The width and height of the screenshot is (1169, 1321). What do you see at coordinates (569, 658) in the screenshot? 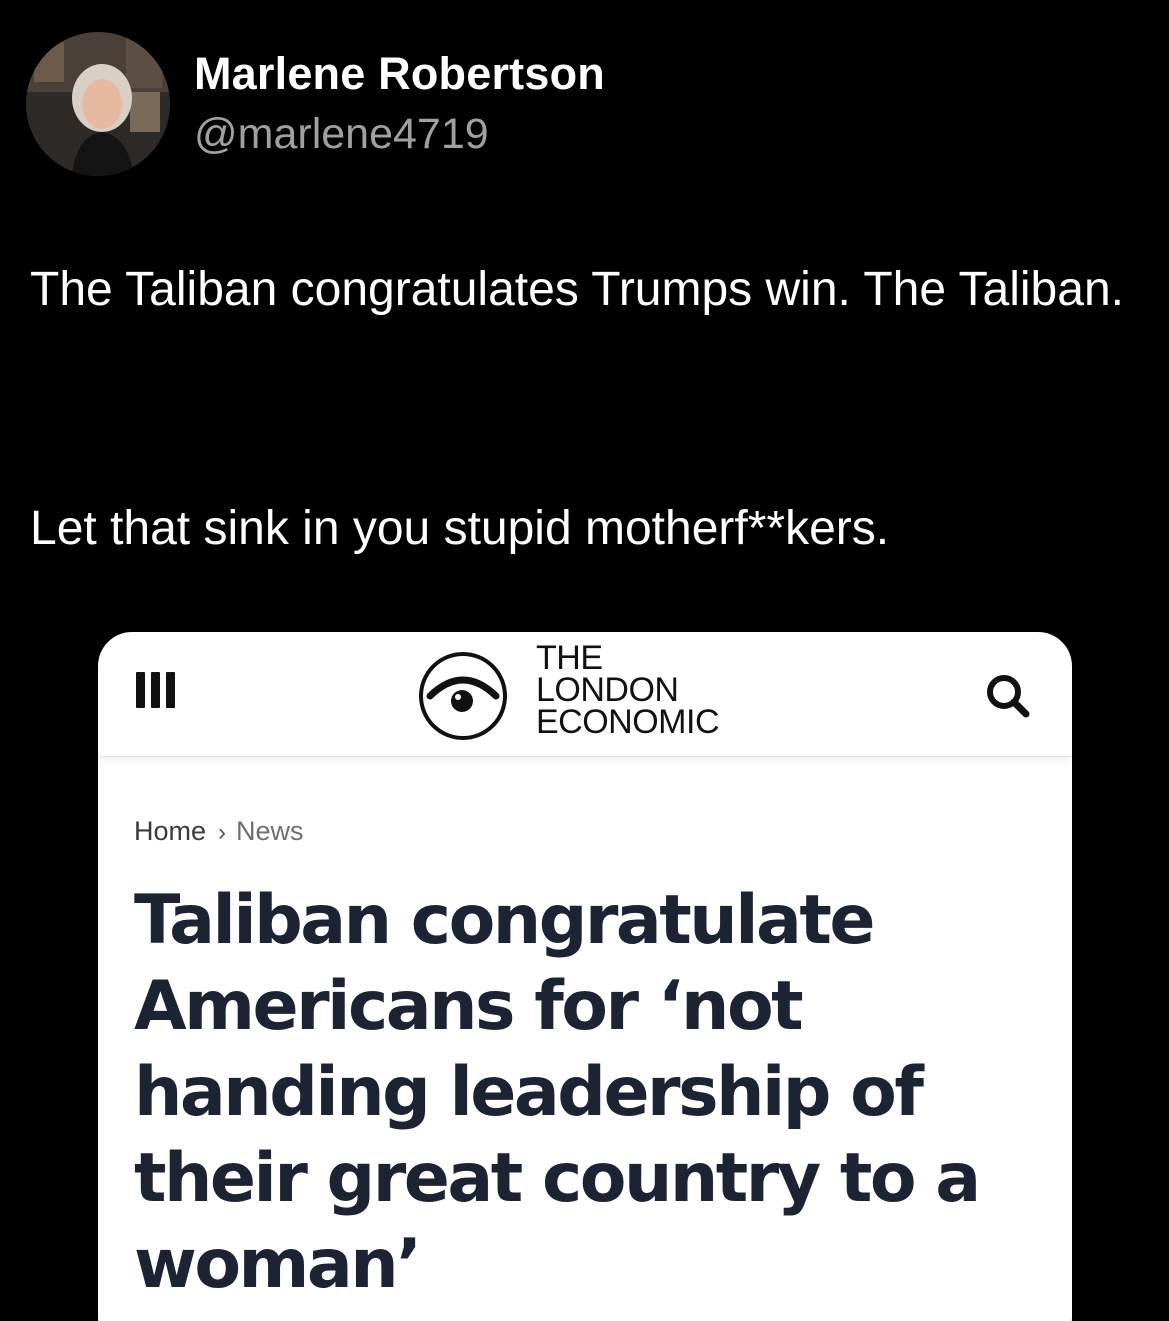
I see `logo-line: THE` at bounding box center [569, 658].